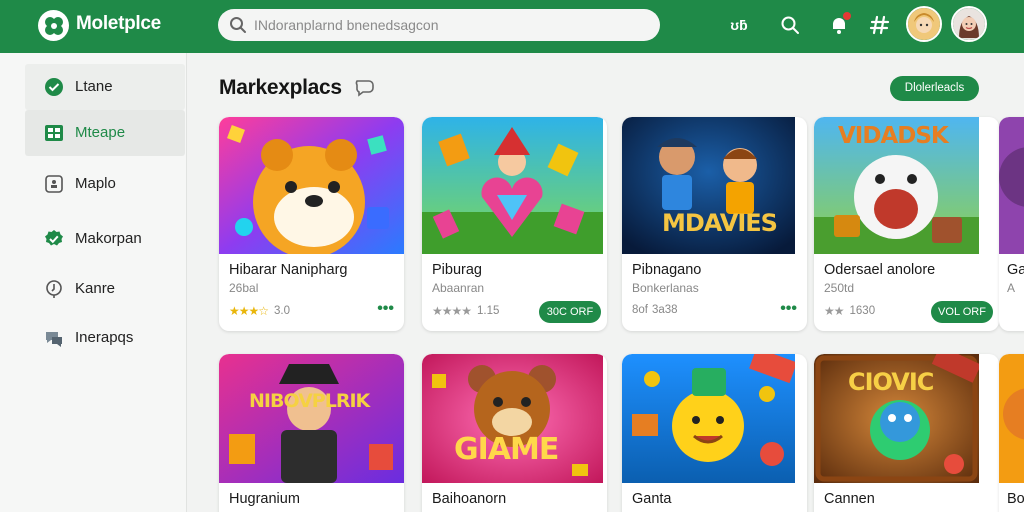 The width and height of the screenshot is (1024, 512). What do you see at coordinates (667, 270) in the screenshot?
I see `card-title: Pibnagano` at bounding box center [667, 270].